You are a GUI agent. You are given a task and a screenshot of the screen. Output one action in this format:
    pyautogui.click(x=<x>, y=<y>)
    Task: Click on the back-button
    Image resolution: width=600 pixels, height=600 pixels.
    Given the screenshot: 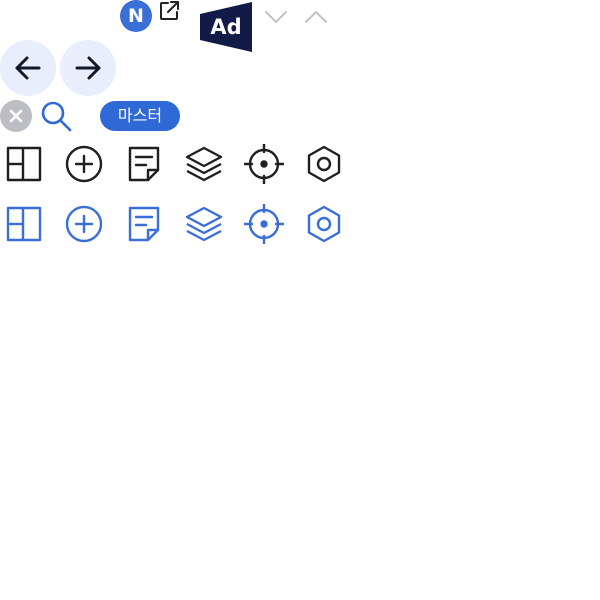 What is the action you would take?
    pyautogui.click(x=28, y=68)
    